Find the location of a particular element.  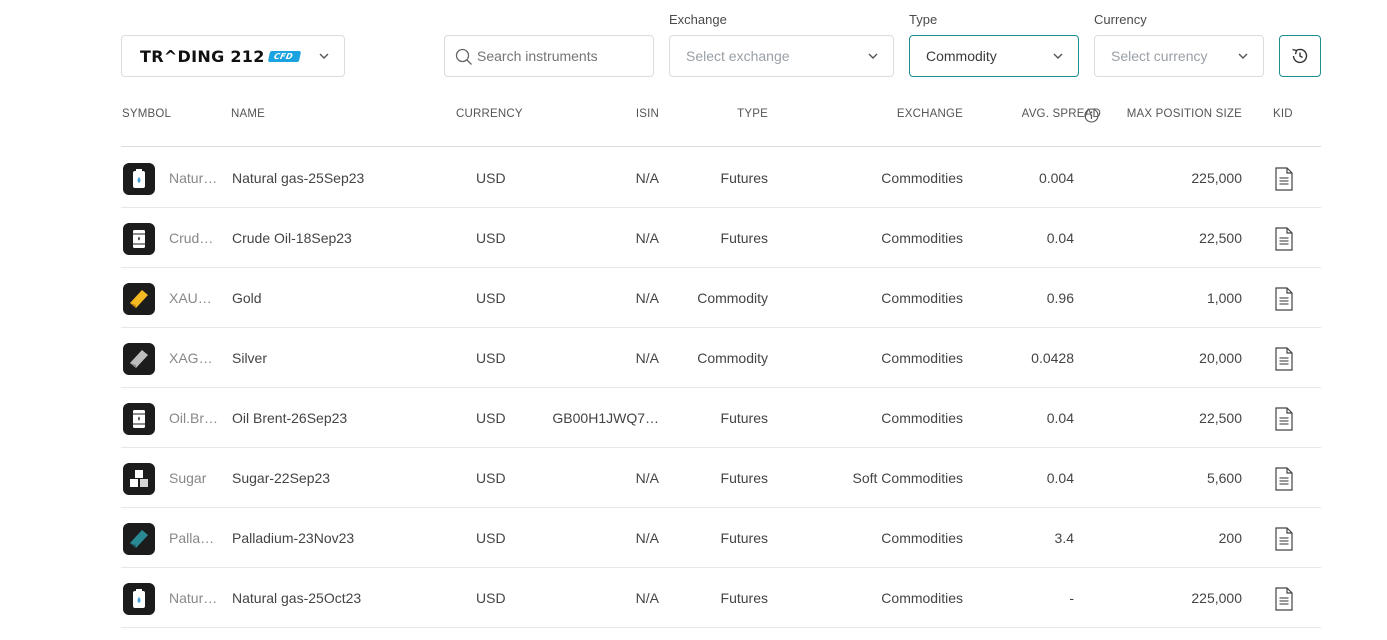

gold-bar-icon is located at coordinates (139, 299).